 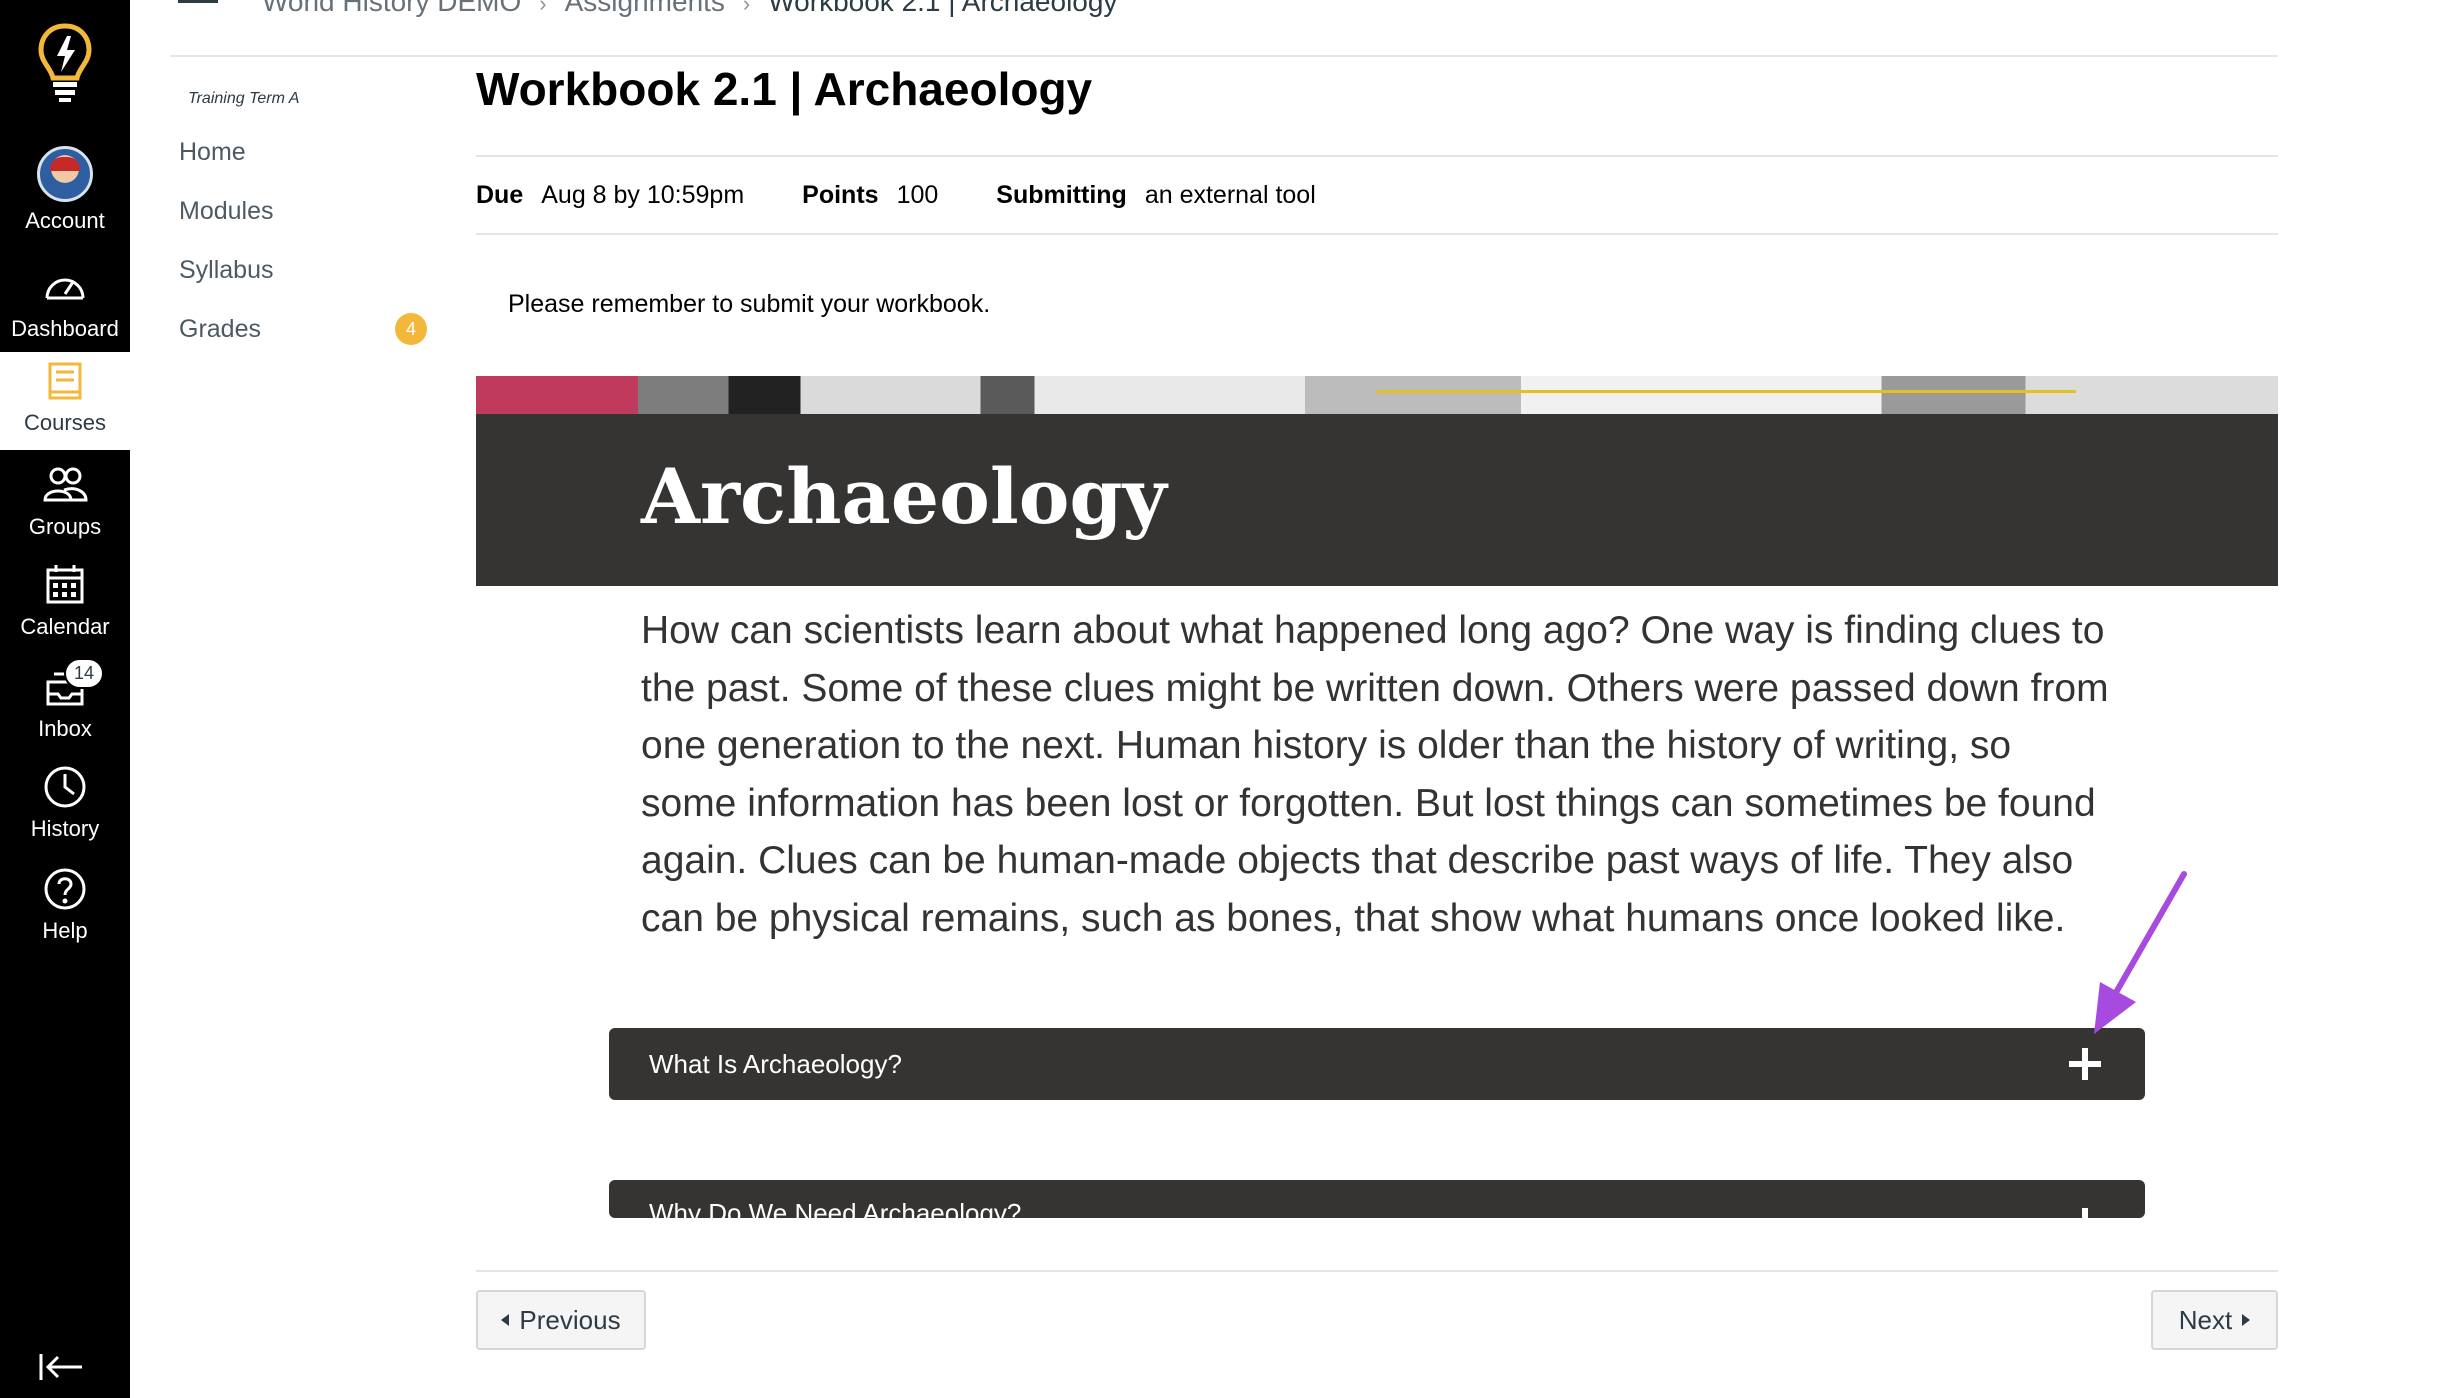 What do you see at coordinates (65, 787) in the screenshot?
I see `history-icon` at bounding box center [65, 787].